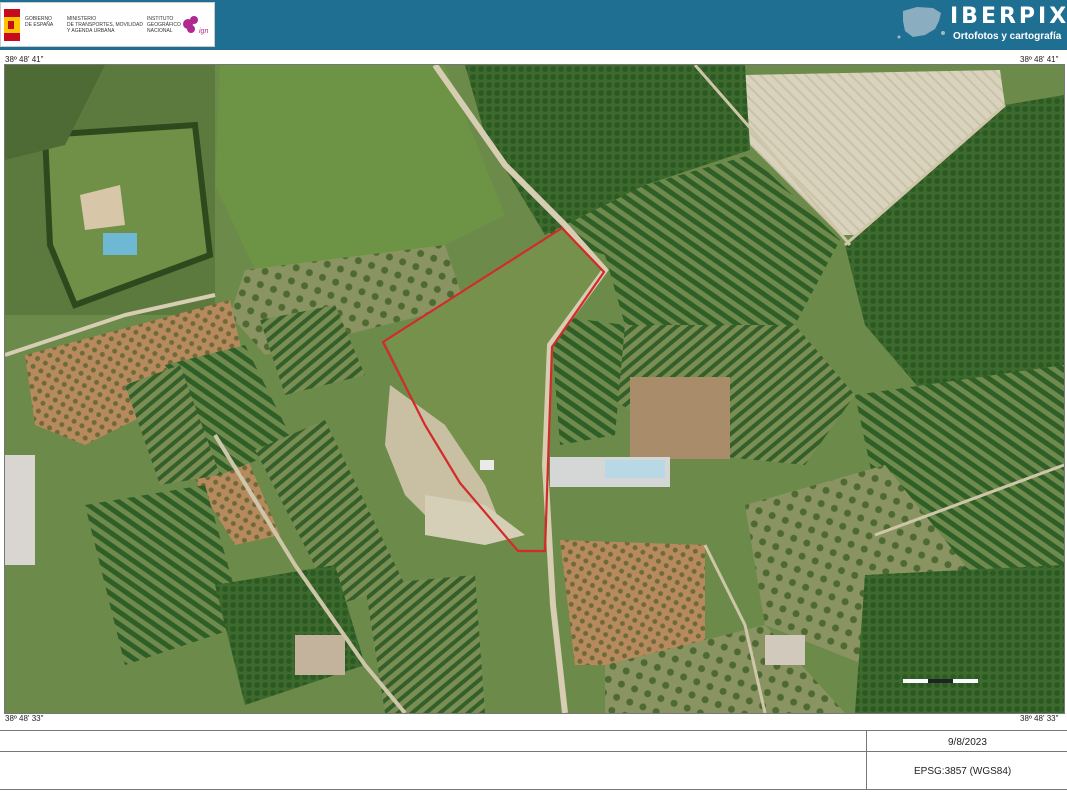 Image resolution: width=1067 pixels, height=800 pixels. I want to click on gov-line: NACIONAL, so click(160, 31).